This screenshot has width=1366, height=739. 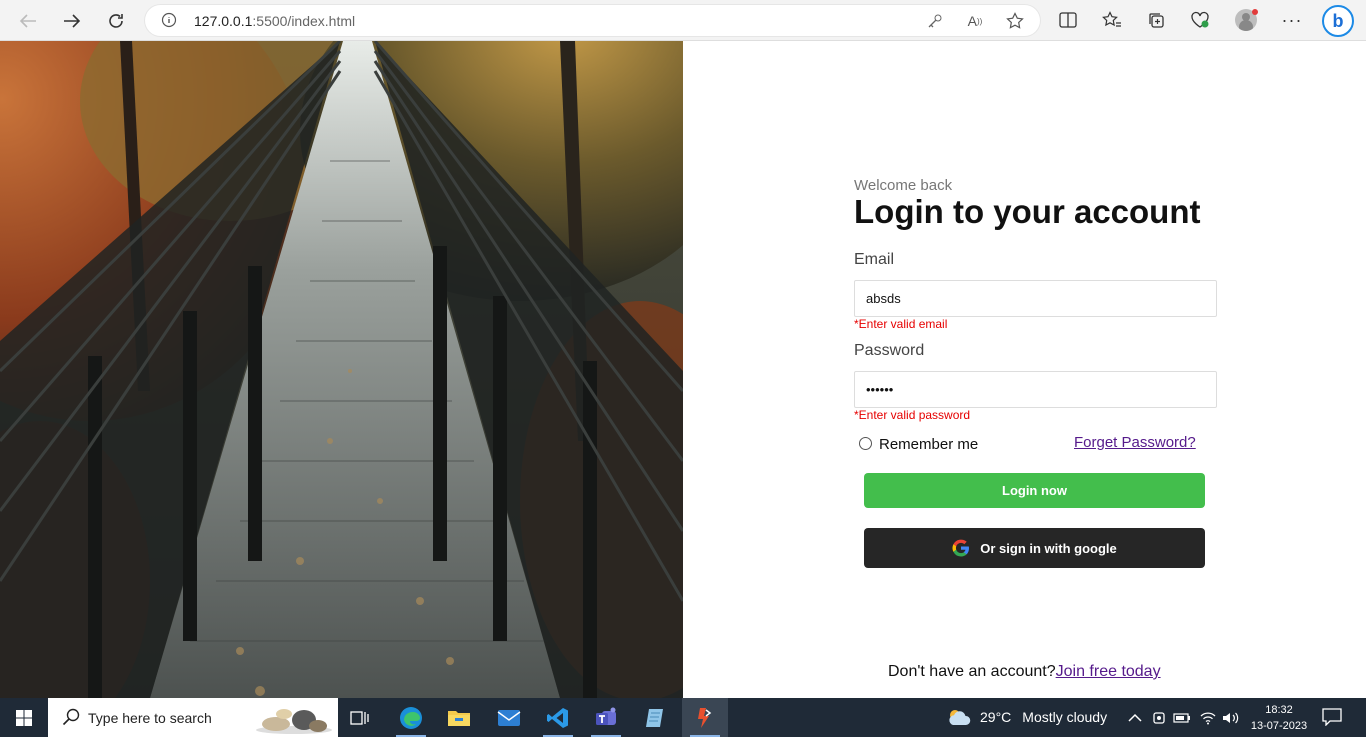 I want to click on favorite-star-icon, so click(x=1015, y=21).